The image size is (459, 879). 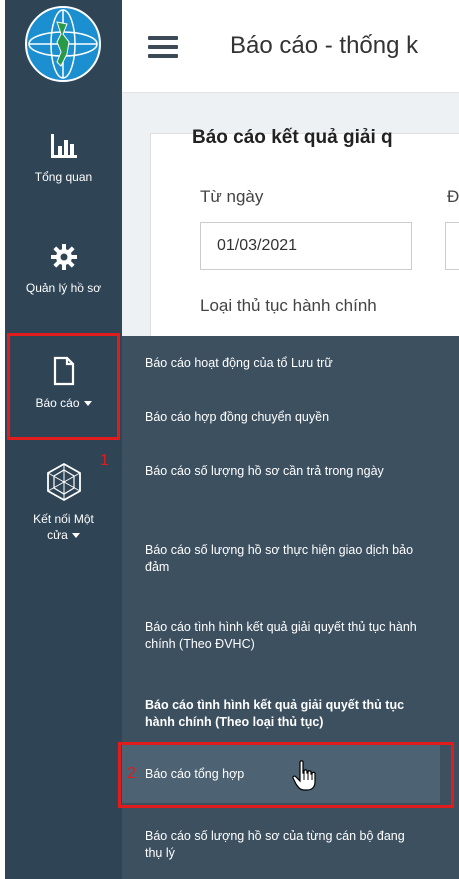 I want to click on sidebar-item-label: Quản lý hồ sơ, so click(x=63, y=288).